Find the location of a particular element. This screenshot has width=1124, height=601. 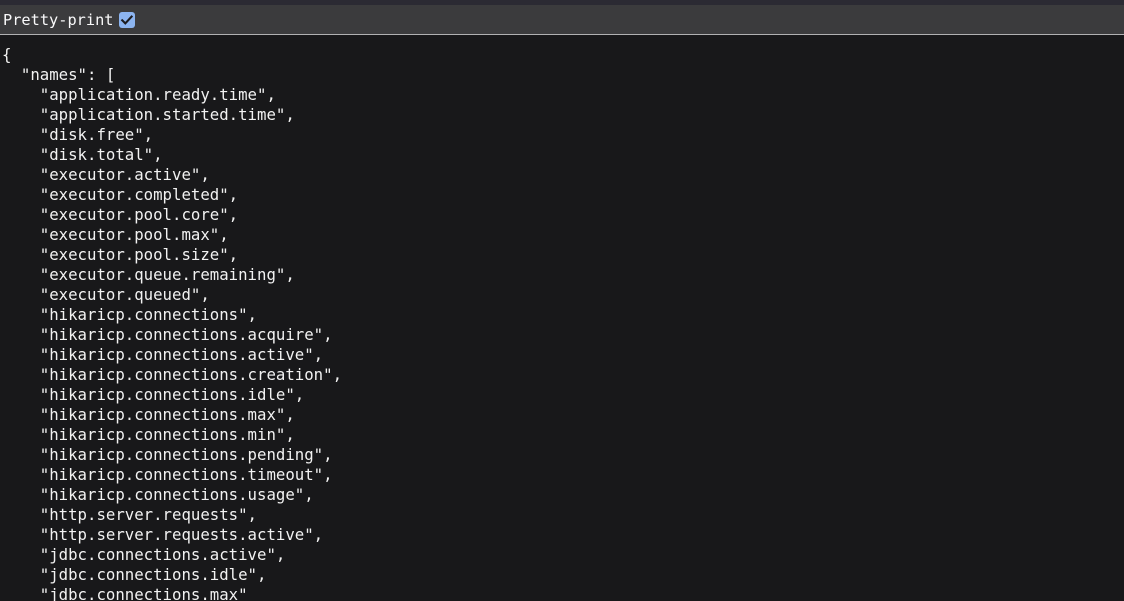

pretty-print-checkbox is located at coordinates (126, 19).